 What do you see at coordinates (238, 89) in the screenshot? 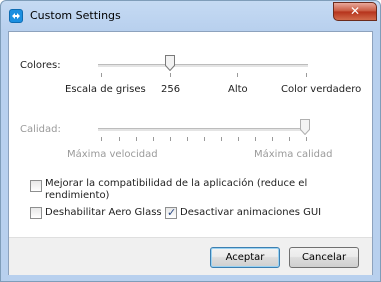
I see `colors-option-high: Alto` at bounding box center [238, 89].